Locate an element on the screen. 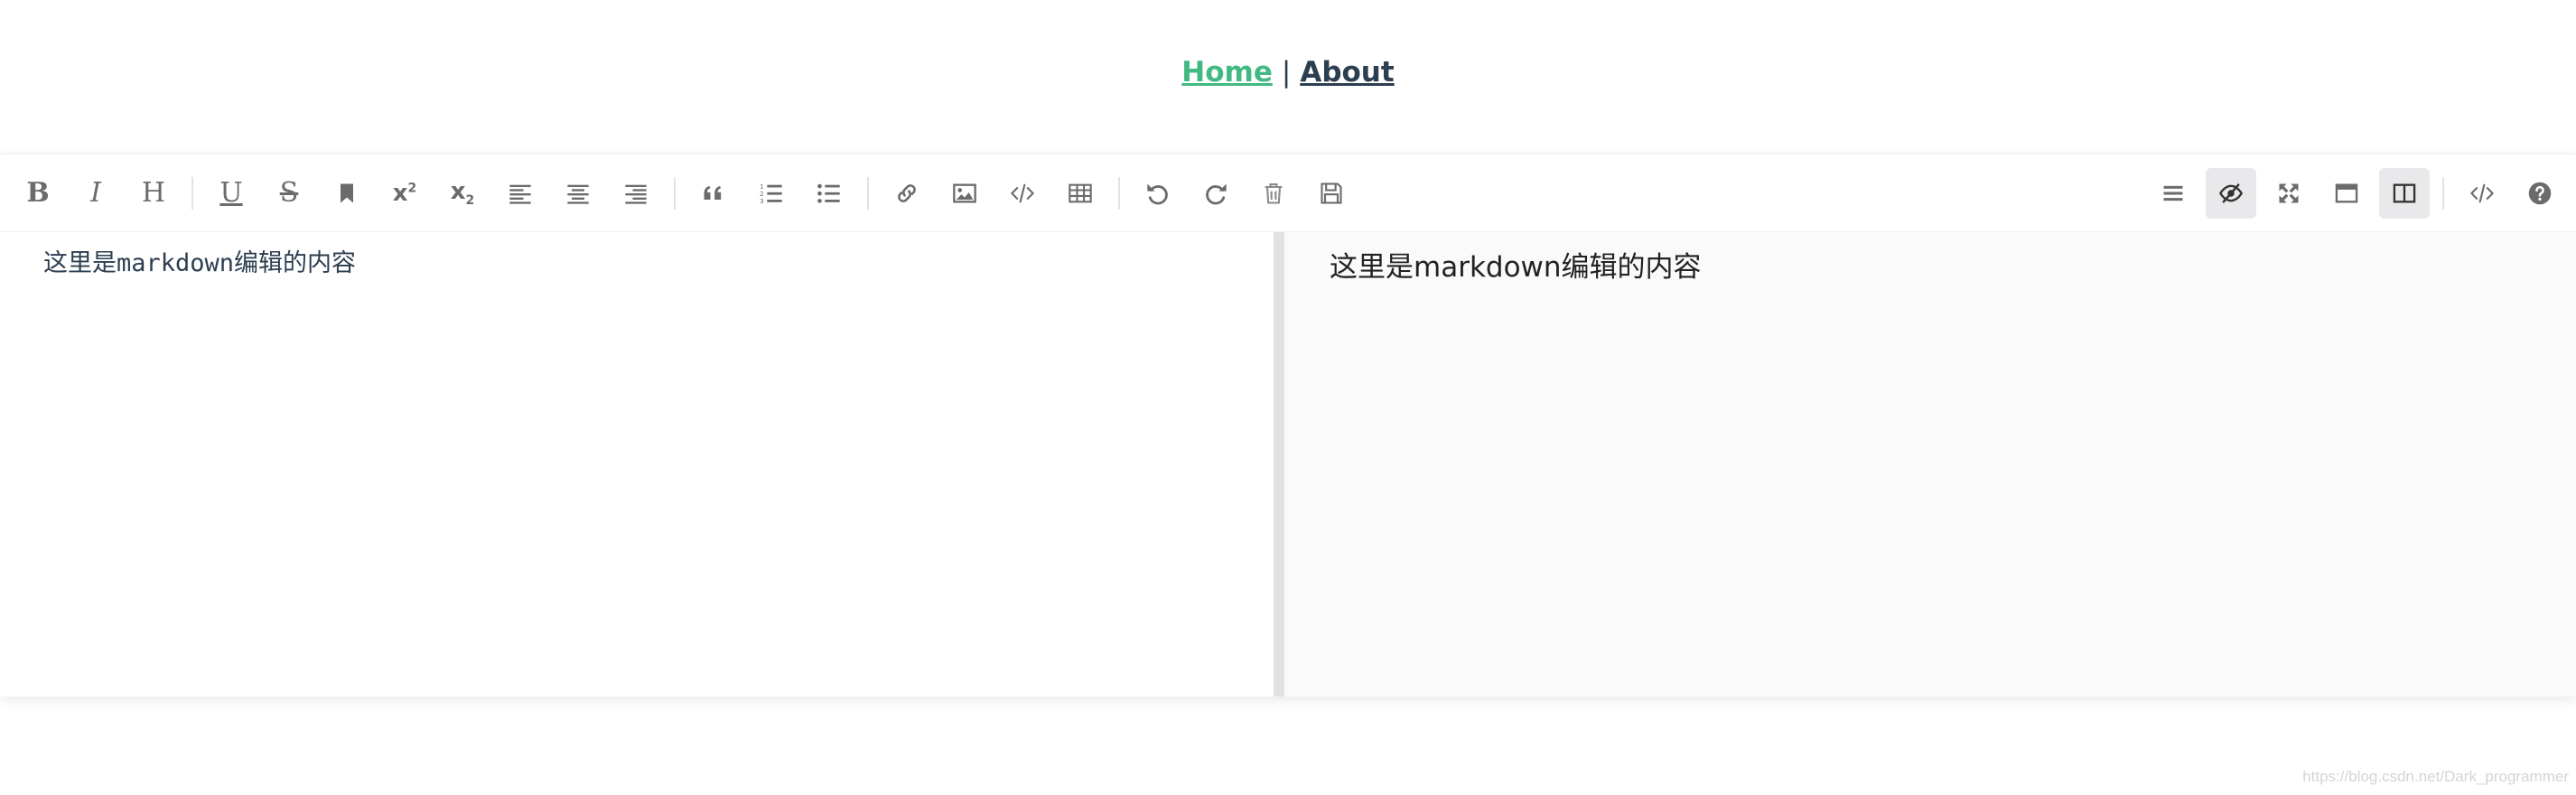  save-button is located at coordinates (1331, 193).